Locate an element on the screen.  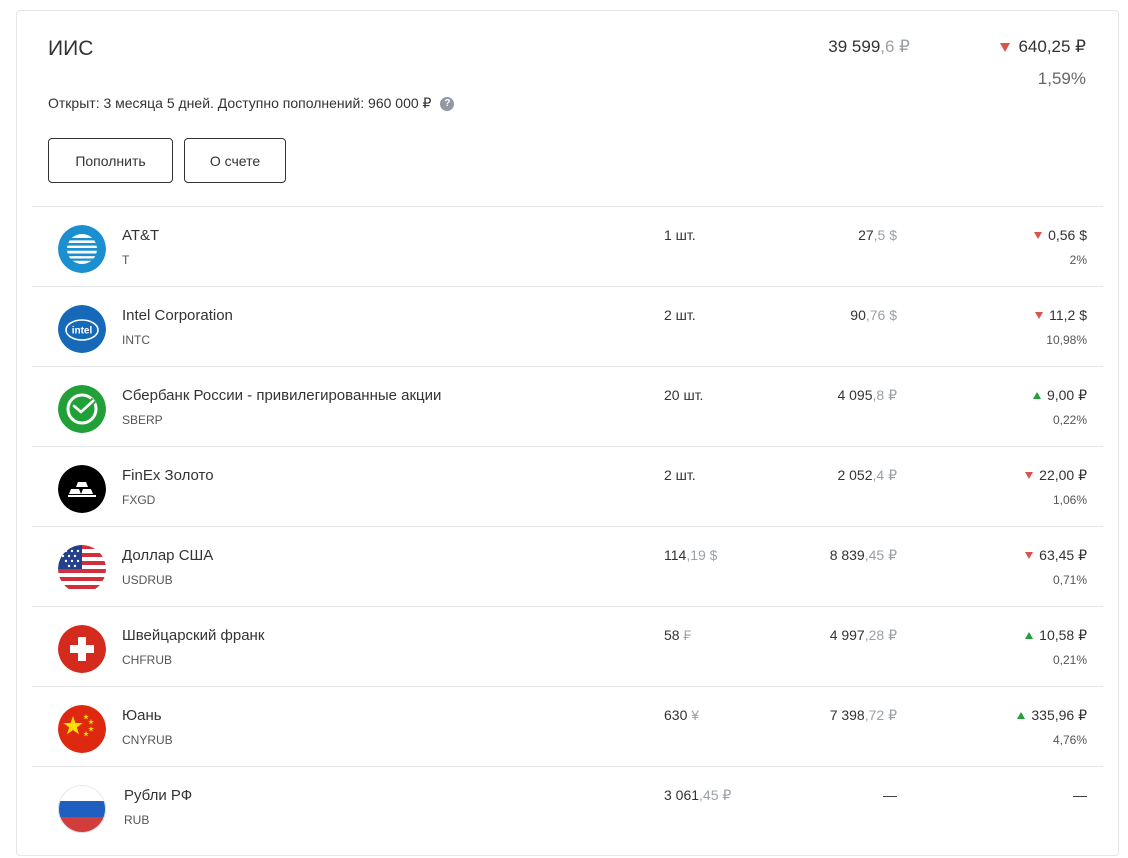
swiss-flag-icon is located at coordinates (82, 649).